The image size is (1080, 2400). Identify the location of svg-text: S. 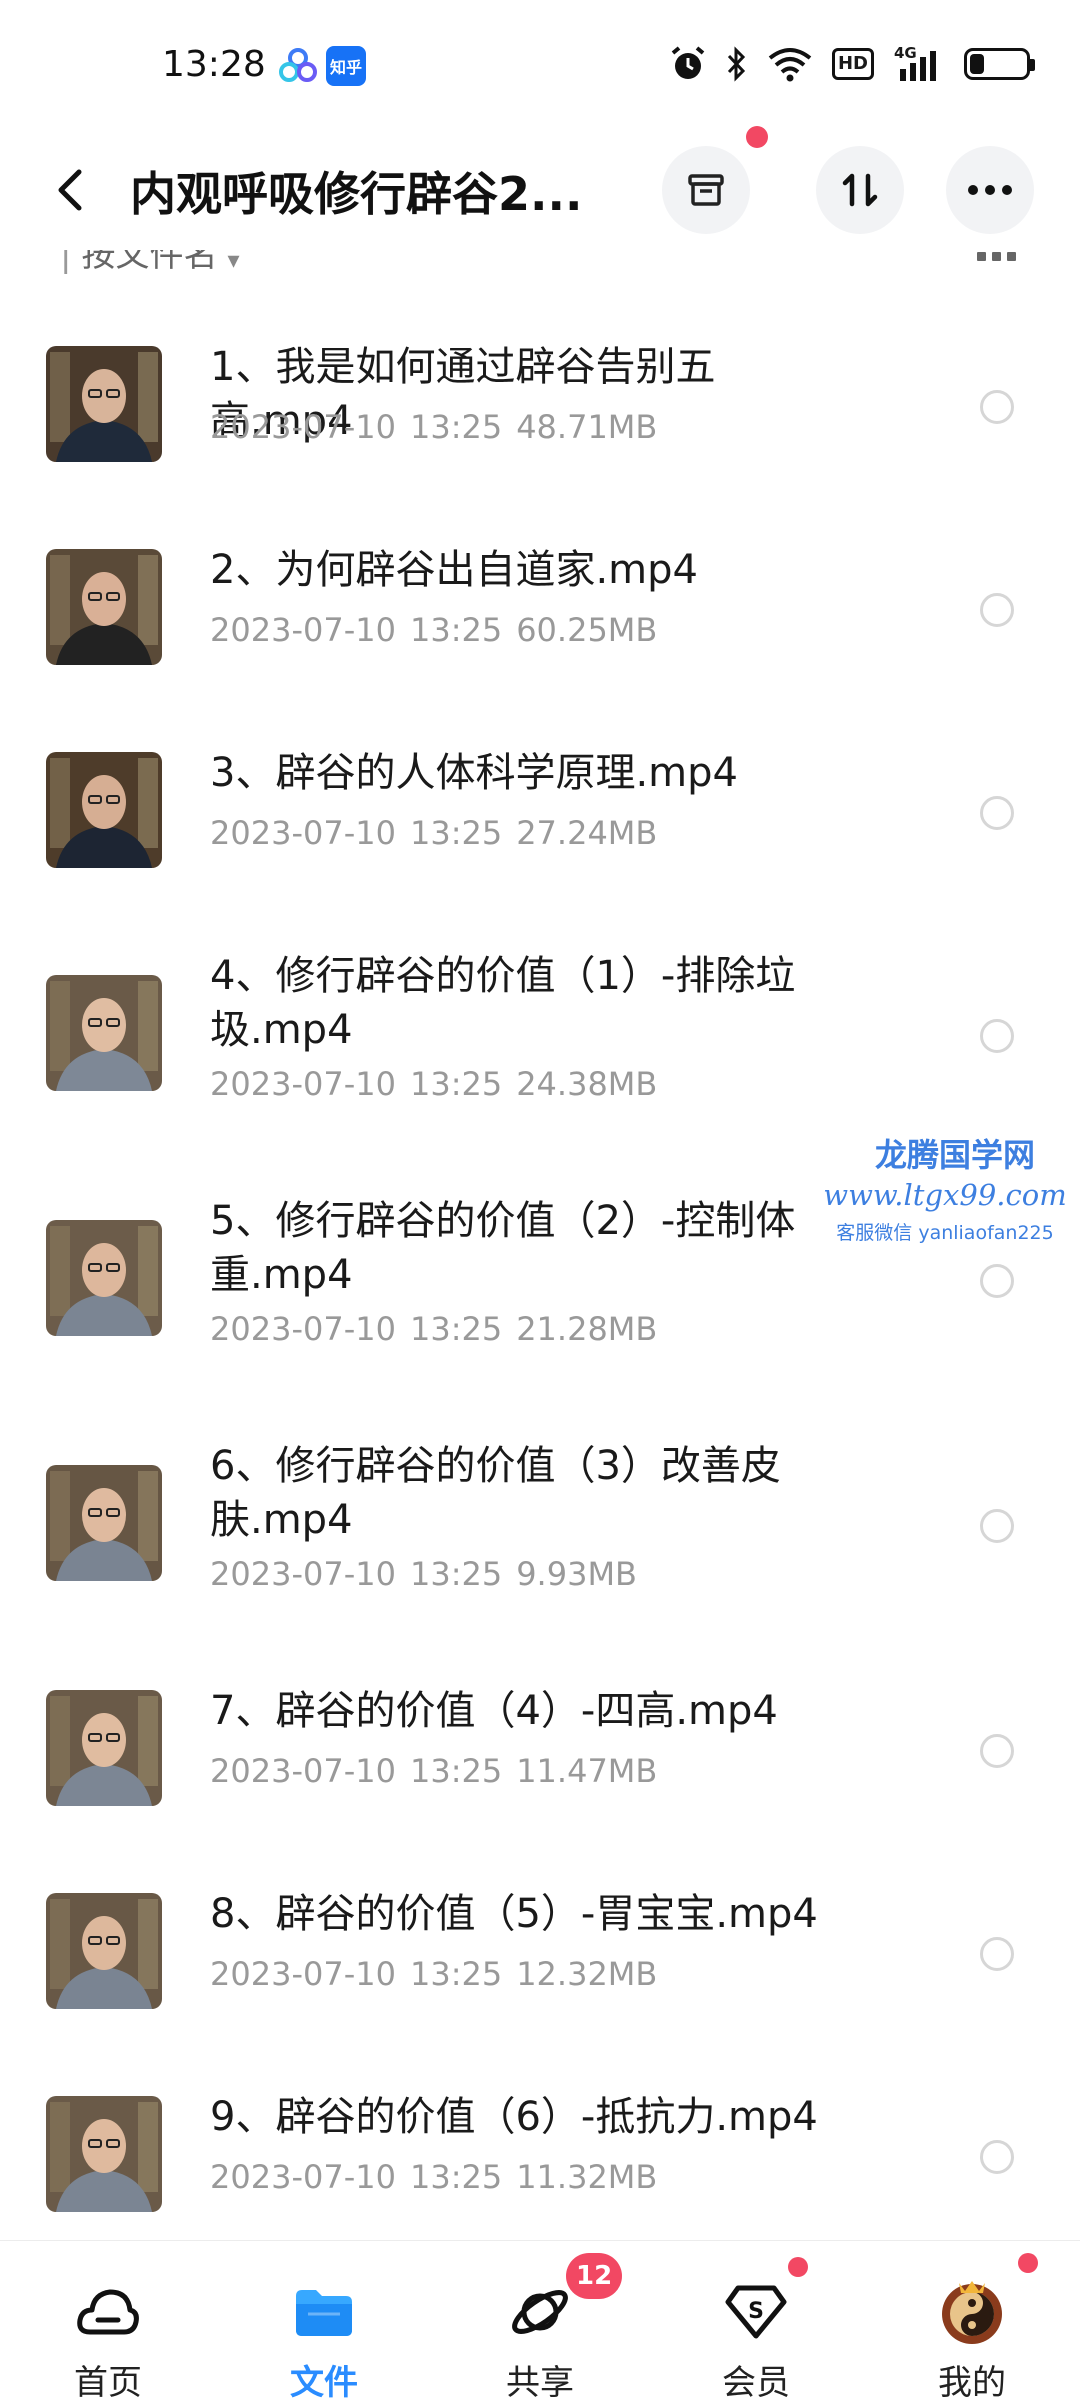
(756, 2311).